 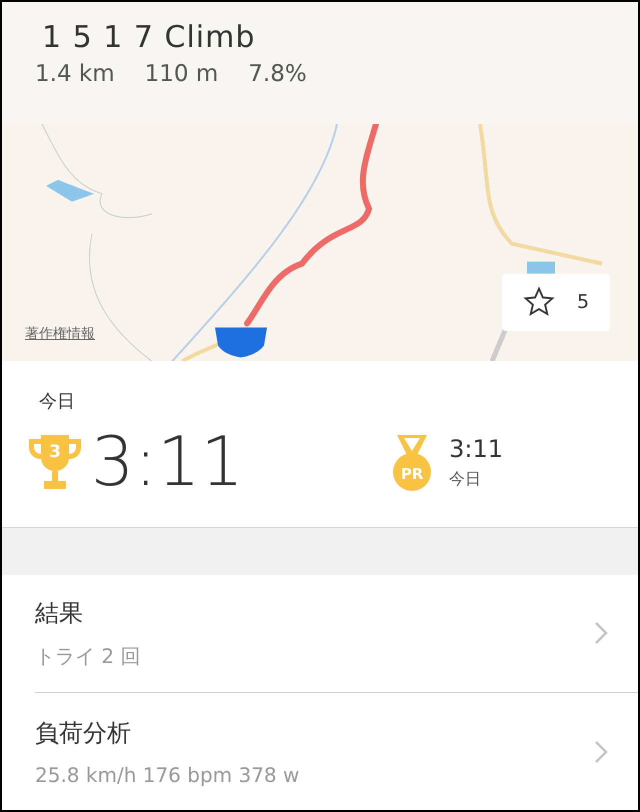 I want to click on row-title: 結果, so click(x=59, y=613).